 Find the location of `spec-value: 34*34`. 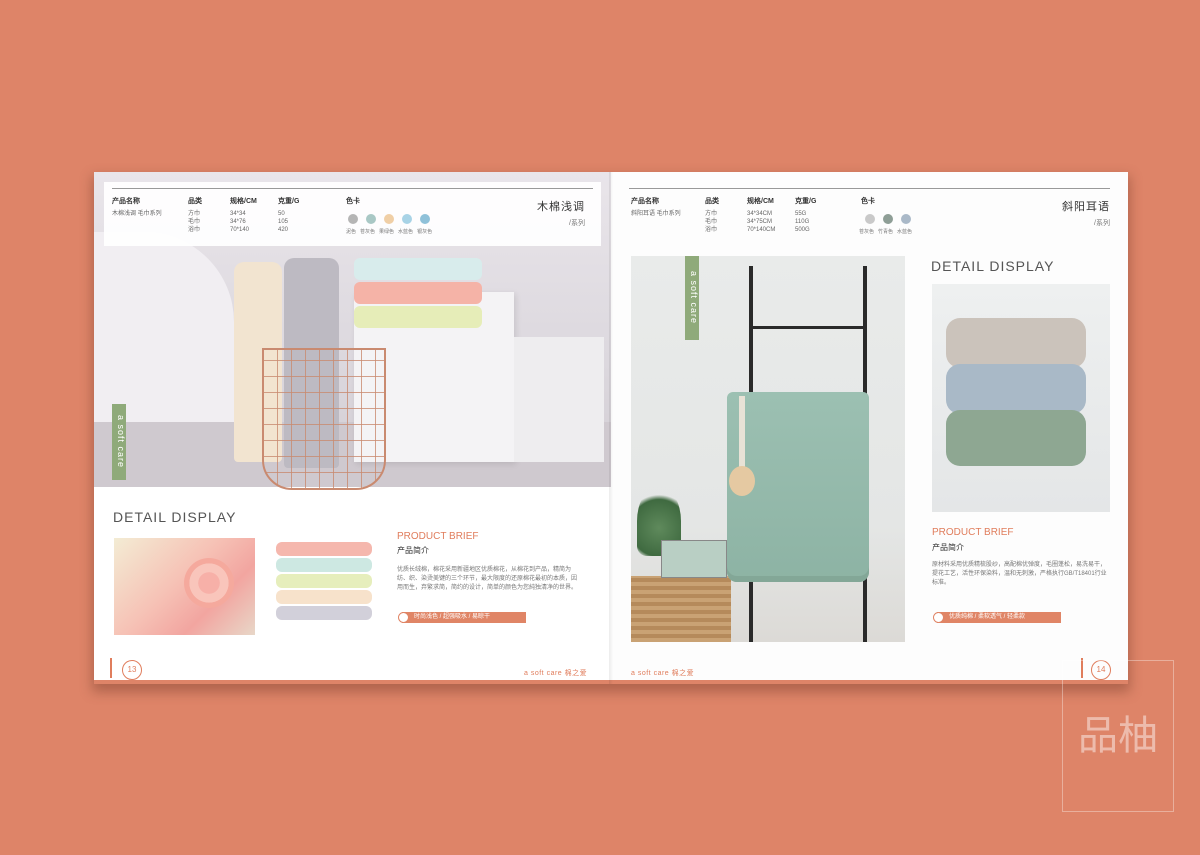

spec-value: 34*34 is located at coordinates (238, 214).